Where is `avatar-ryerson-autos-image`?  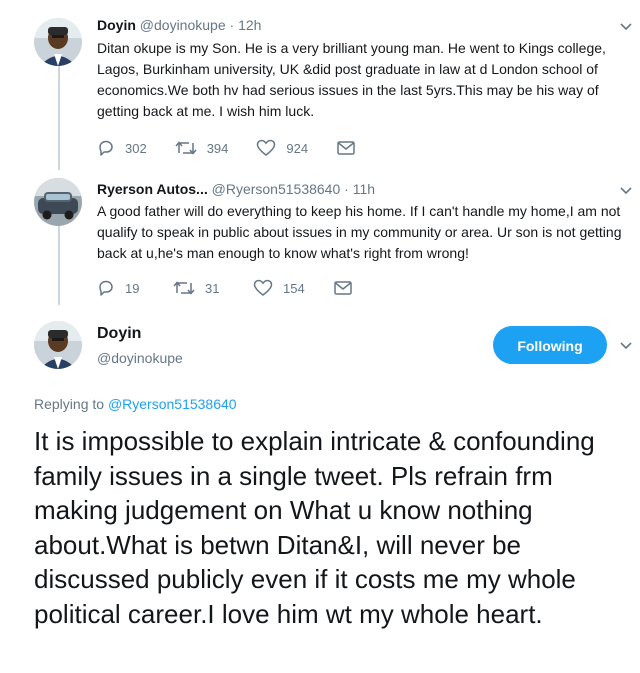
avatar-ryerson-autos-image is located at coordinates (58, 202).